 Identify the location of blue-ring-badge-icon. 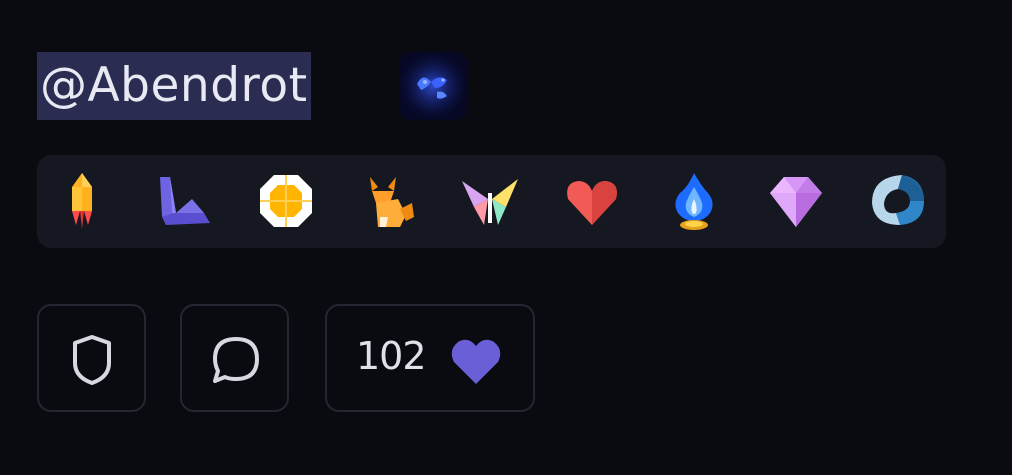
(898, 201).